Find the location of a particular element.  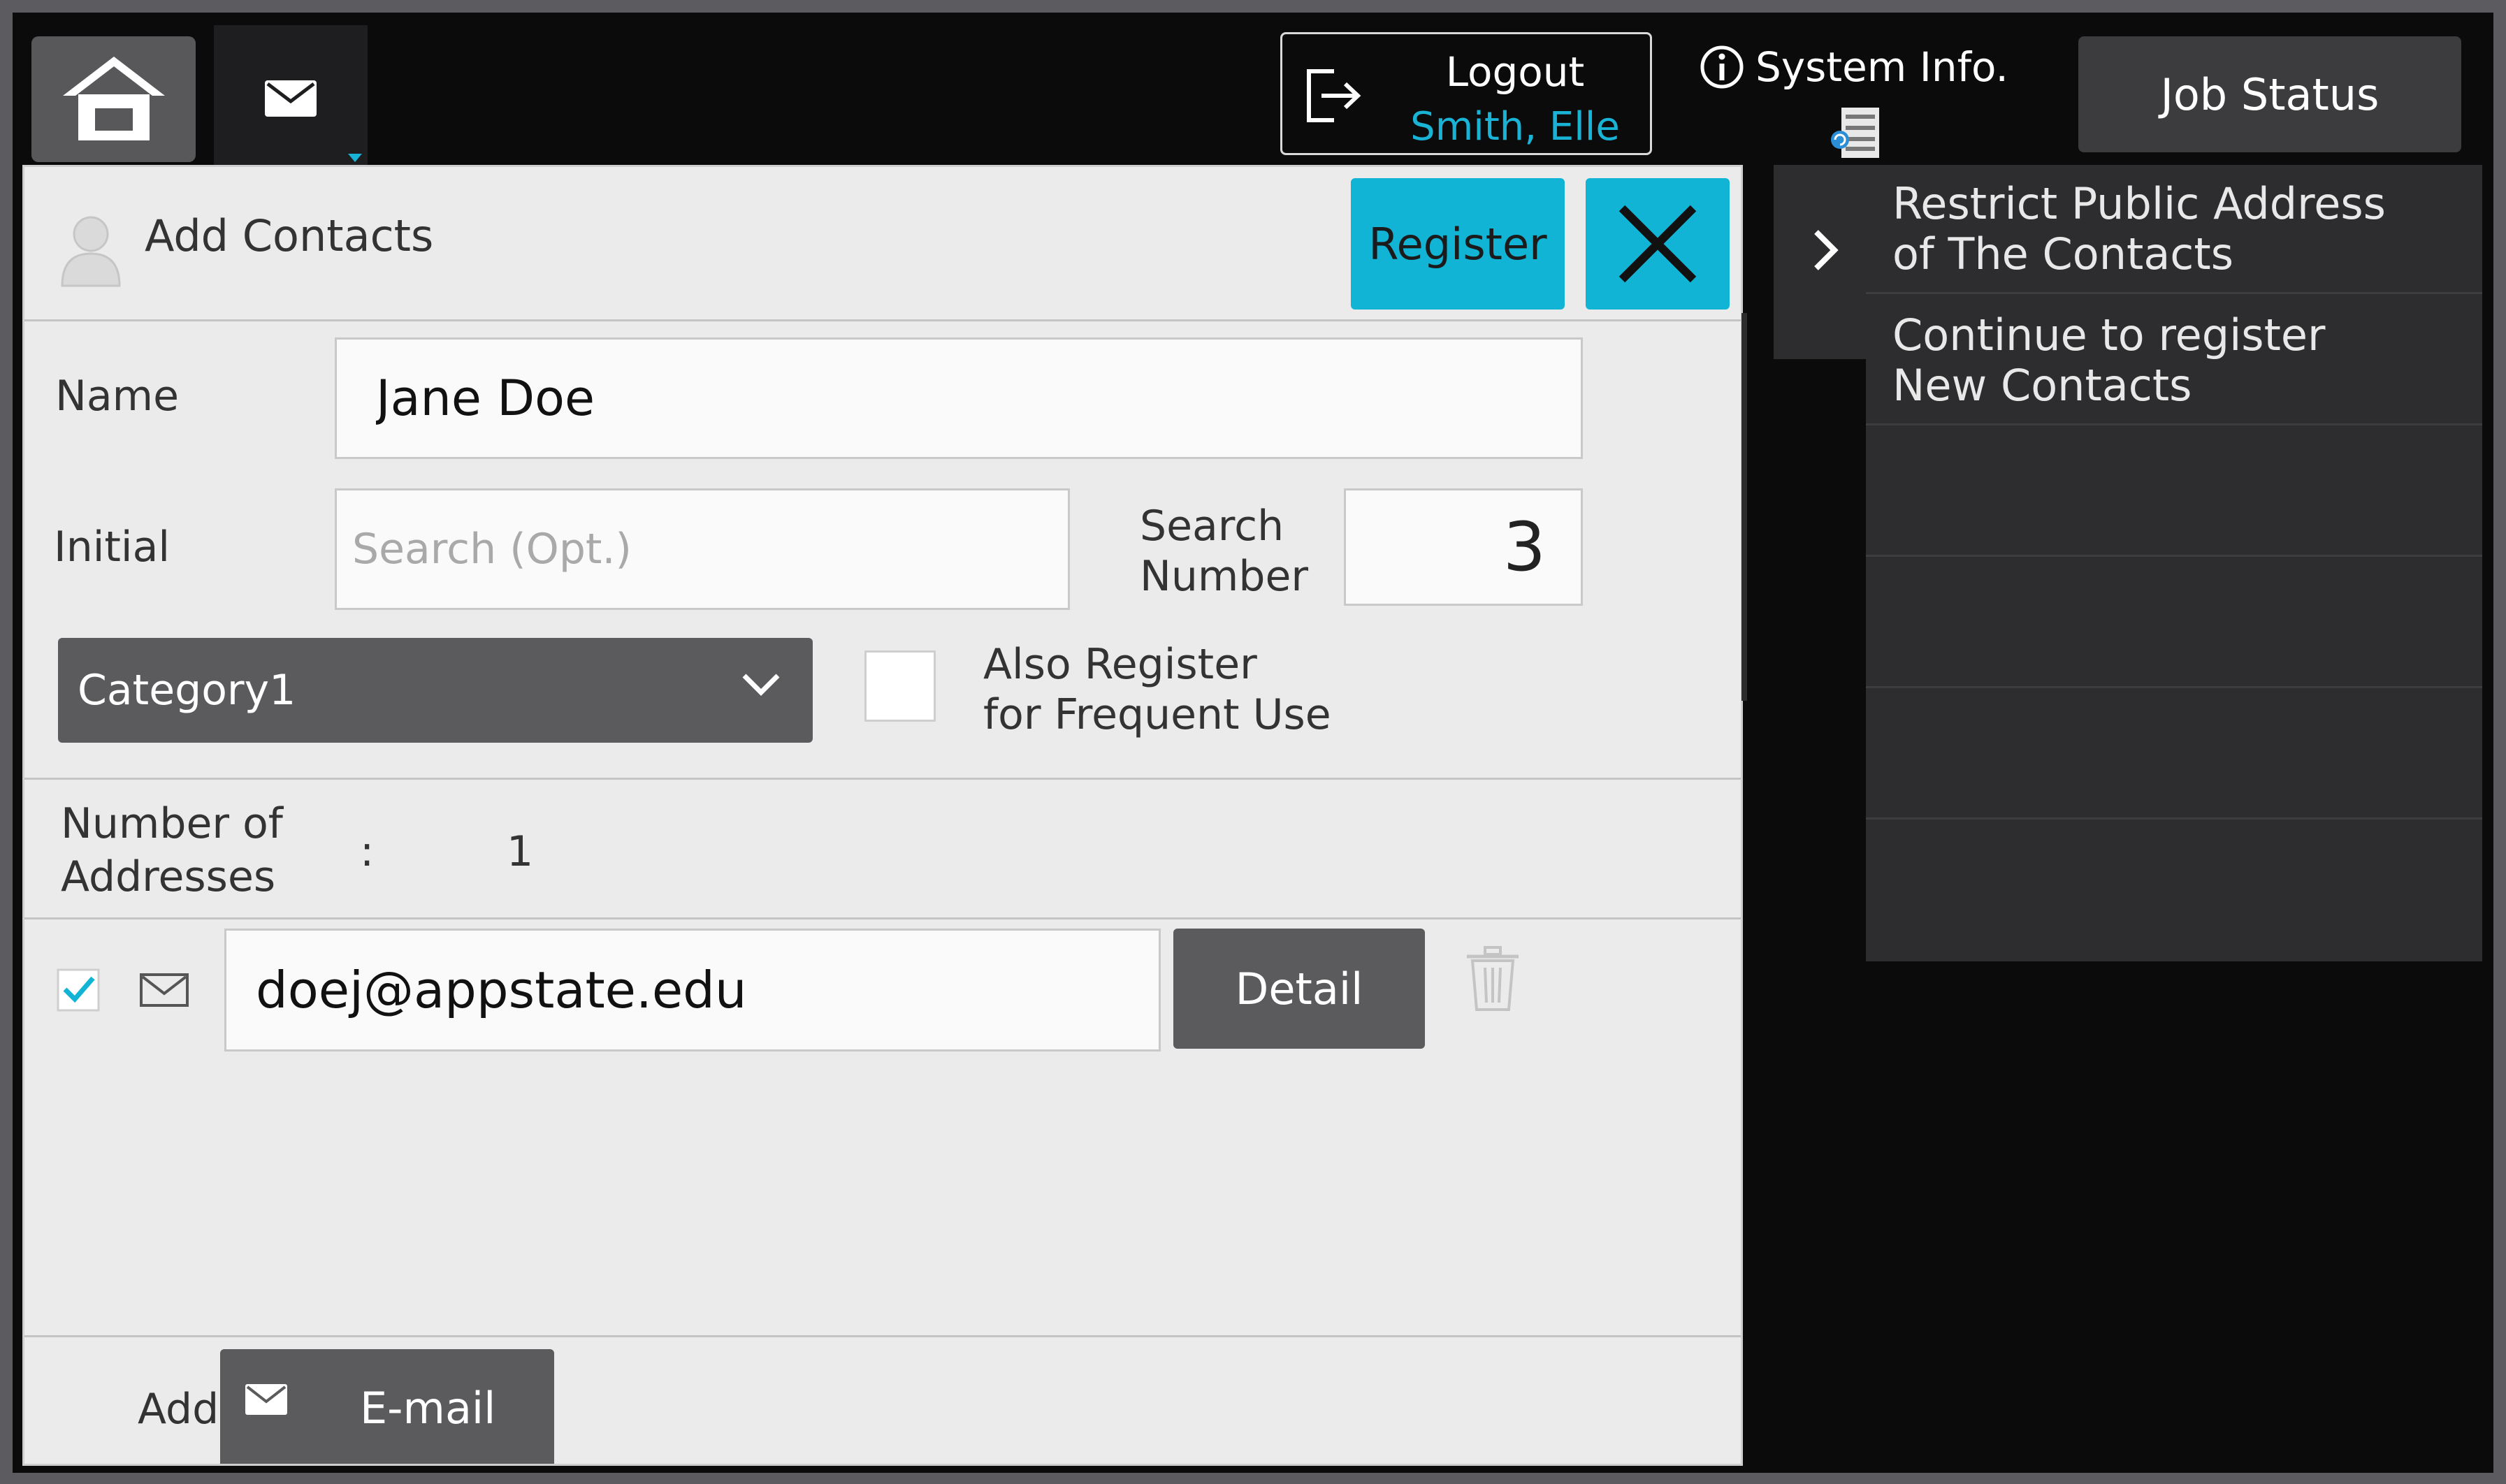

address-count-label-line2: Addresses is located at coordinates (168, 876).